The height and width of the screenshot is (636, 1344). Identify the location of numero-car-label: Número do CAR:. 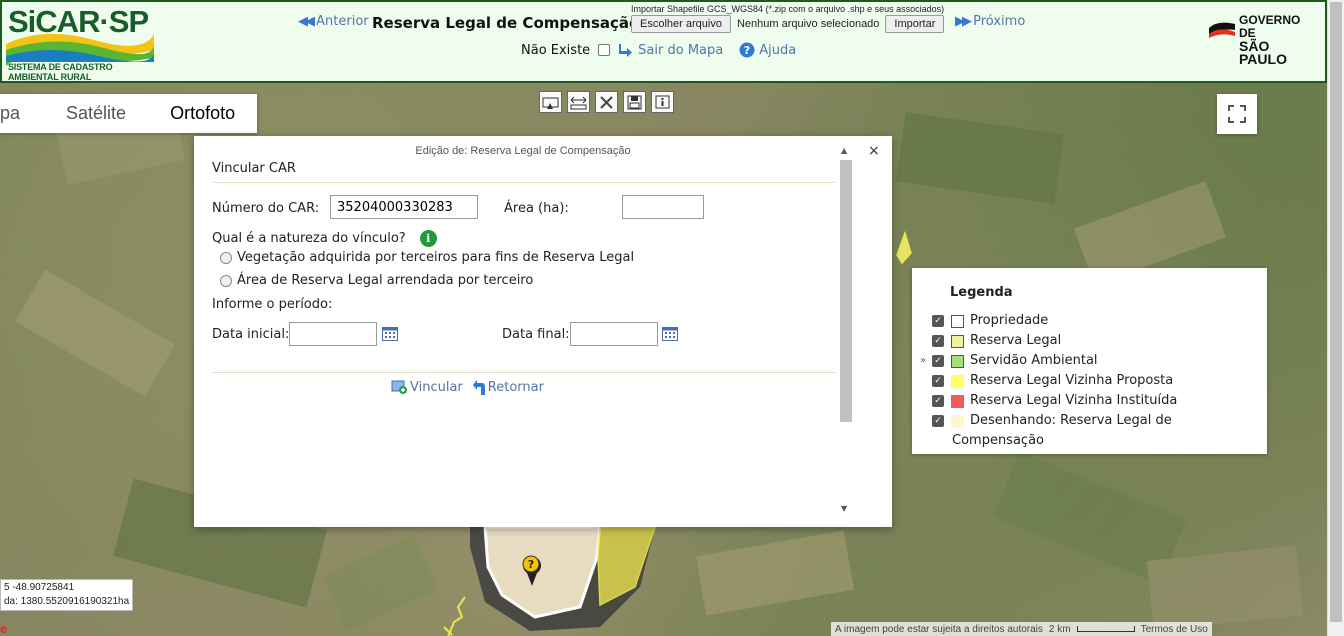
(266, 208).